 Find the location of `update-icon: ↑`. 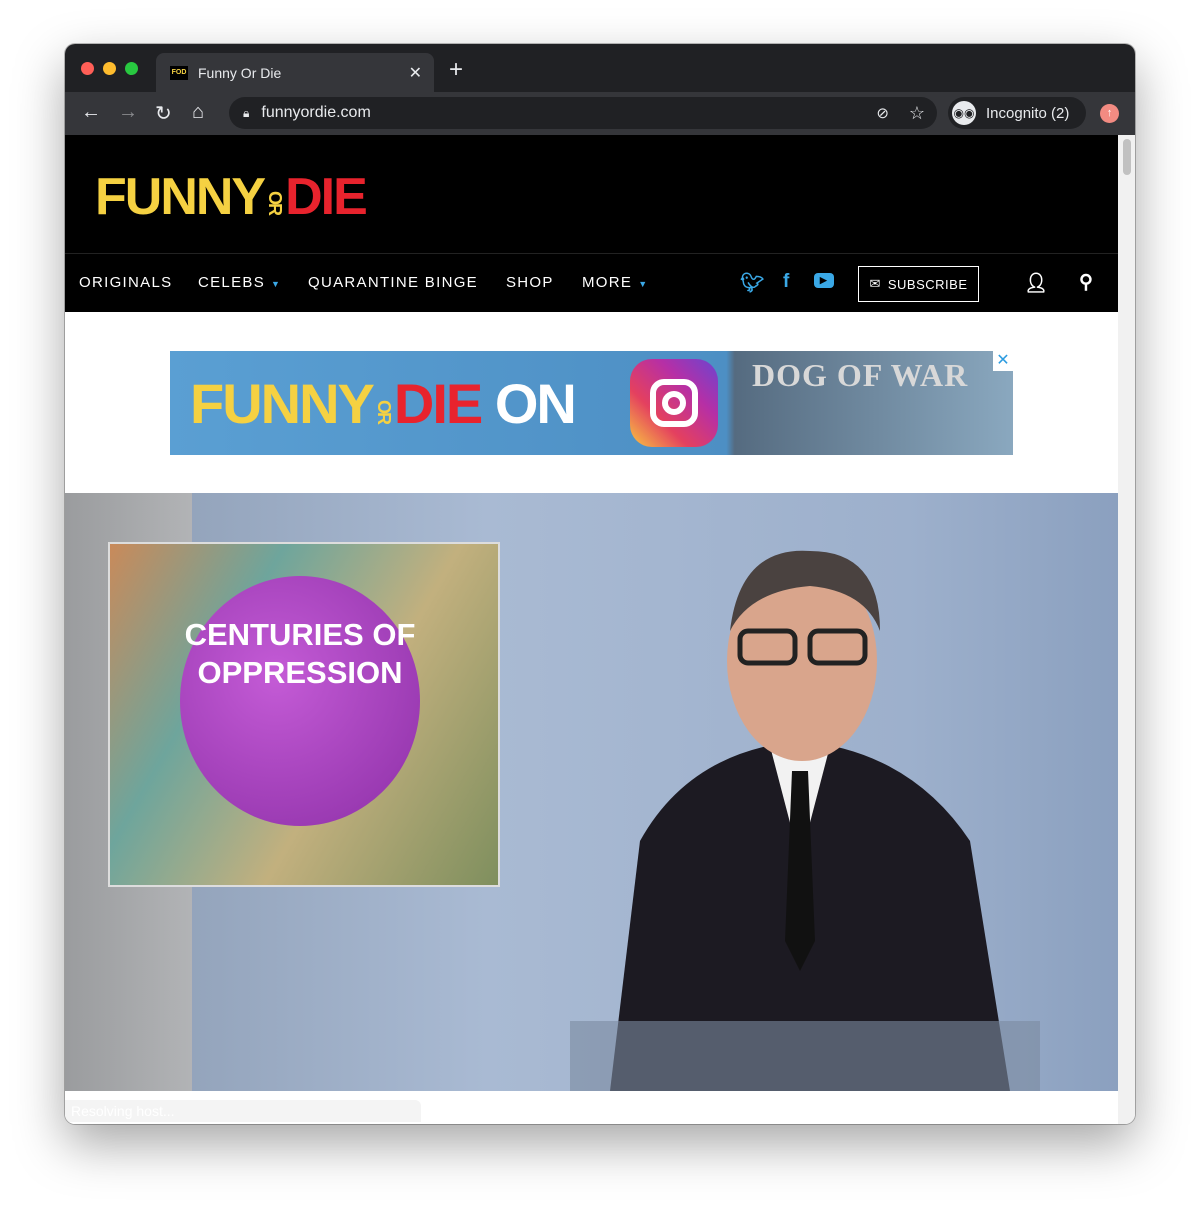

update-icon: ↑ is located at coordinates (1109, 113).